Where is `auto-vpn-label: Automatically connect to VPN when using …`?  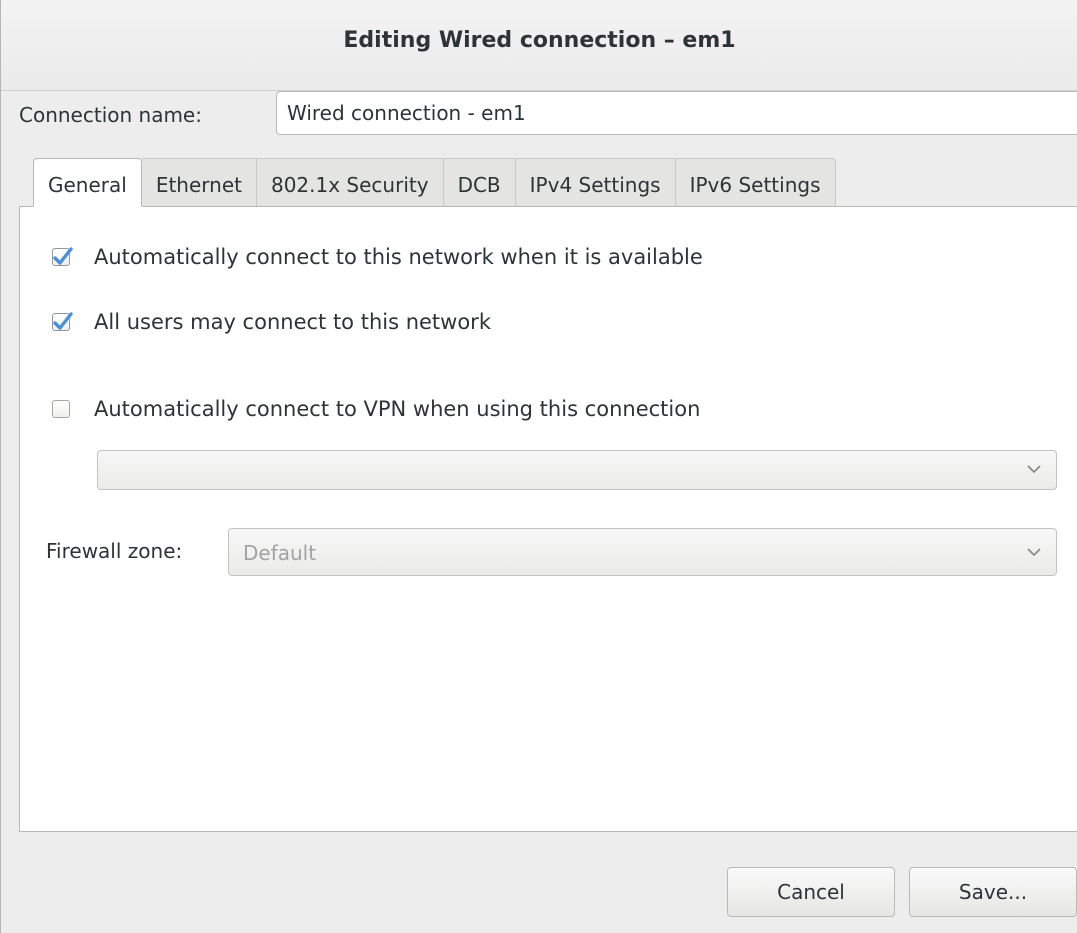
auto-vpn-label: Automatically connect to VPN when using … is located at coordinates (397, 409).